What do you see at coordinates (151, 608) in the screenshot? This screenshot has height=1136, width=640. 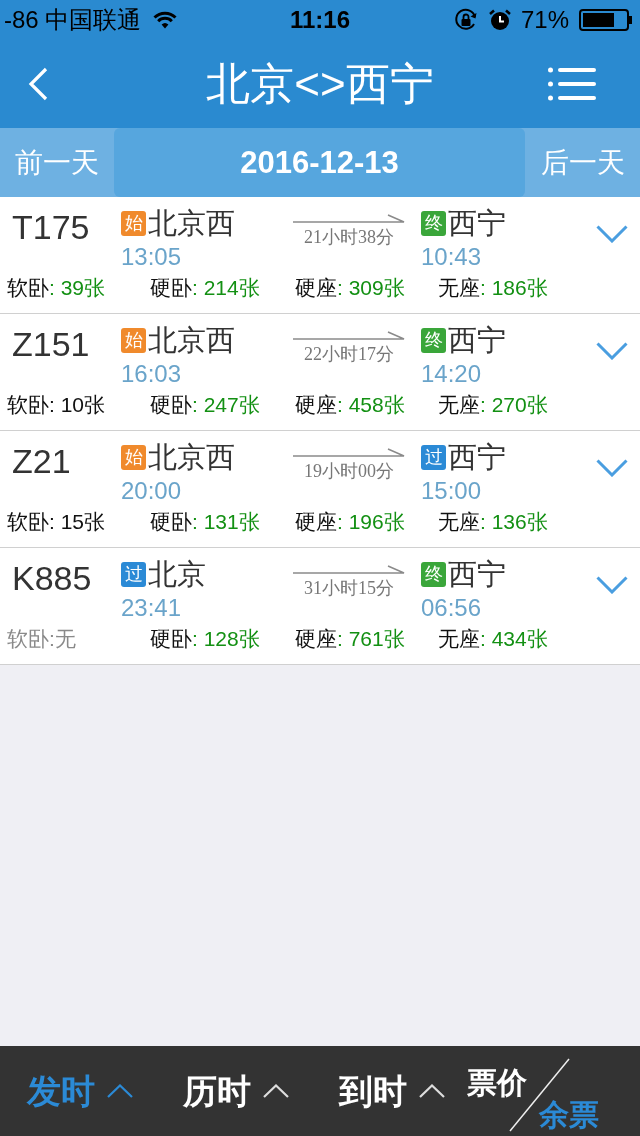 I see `departure-time: 23:41` at bounding box center [151, 608].